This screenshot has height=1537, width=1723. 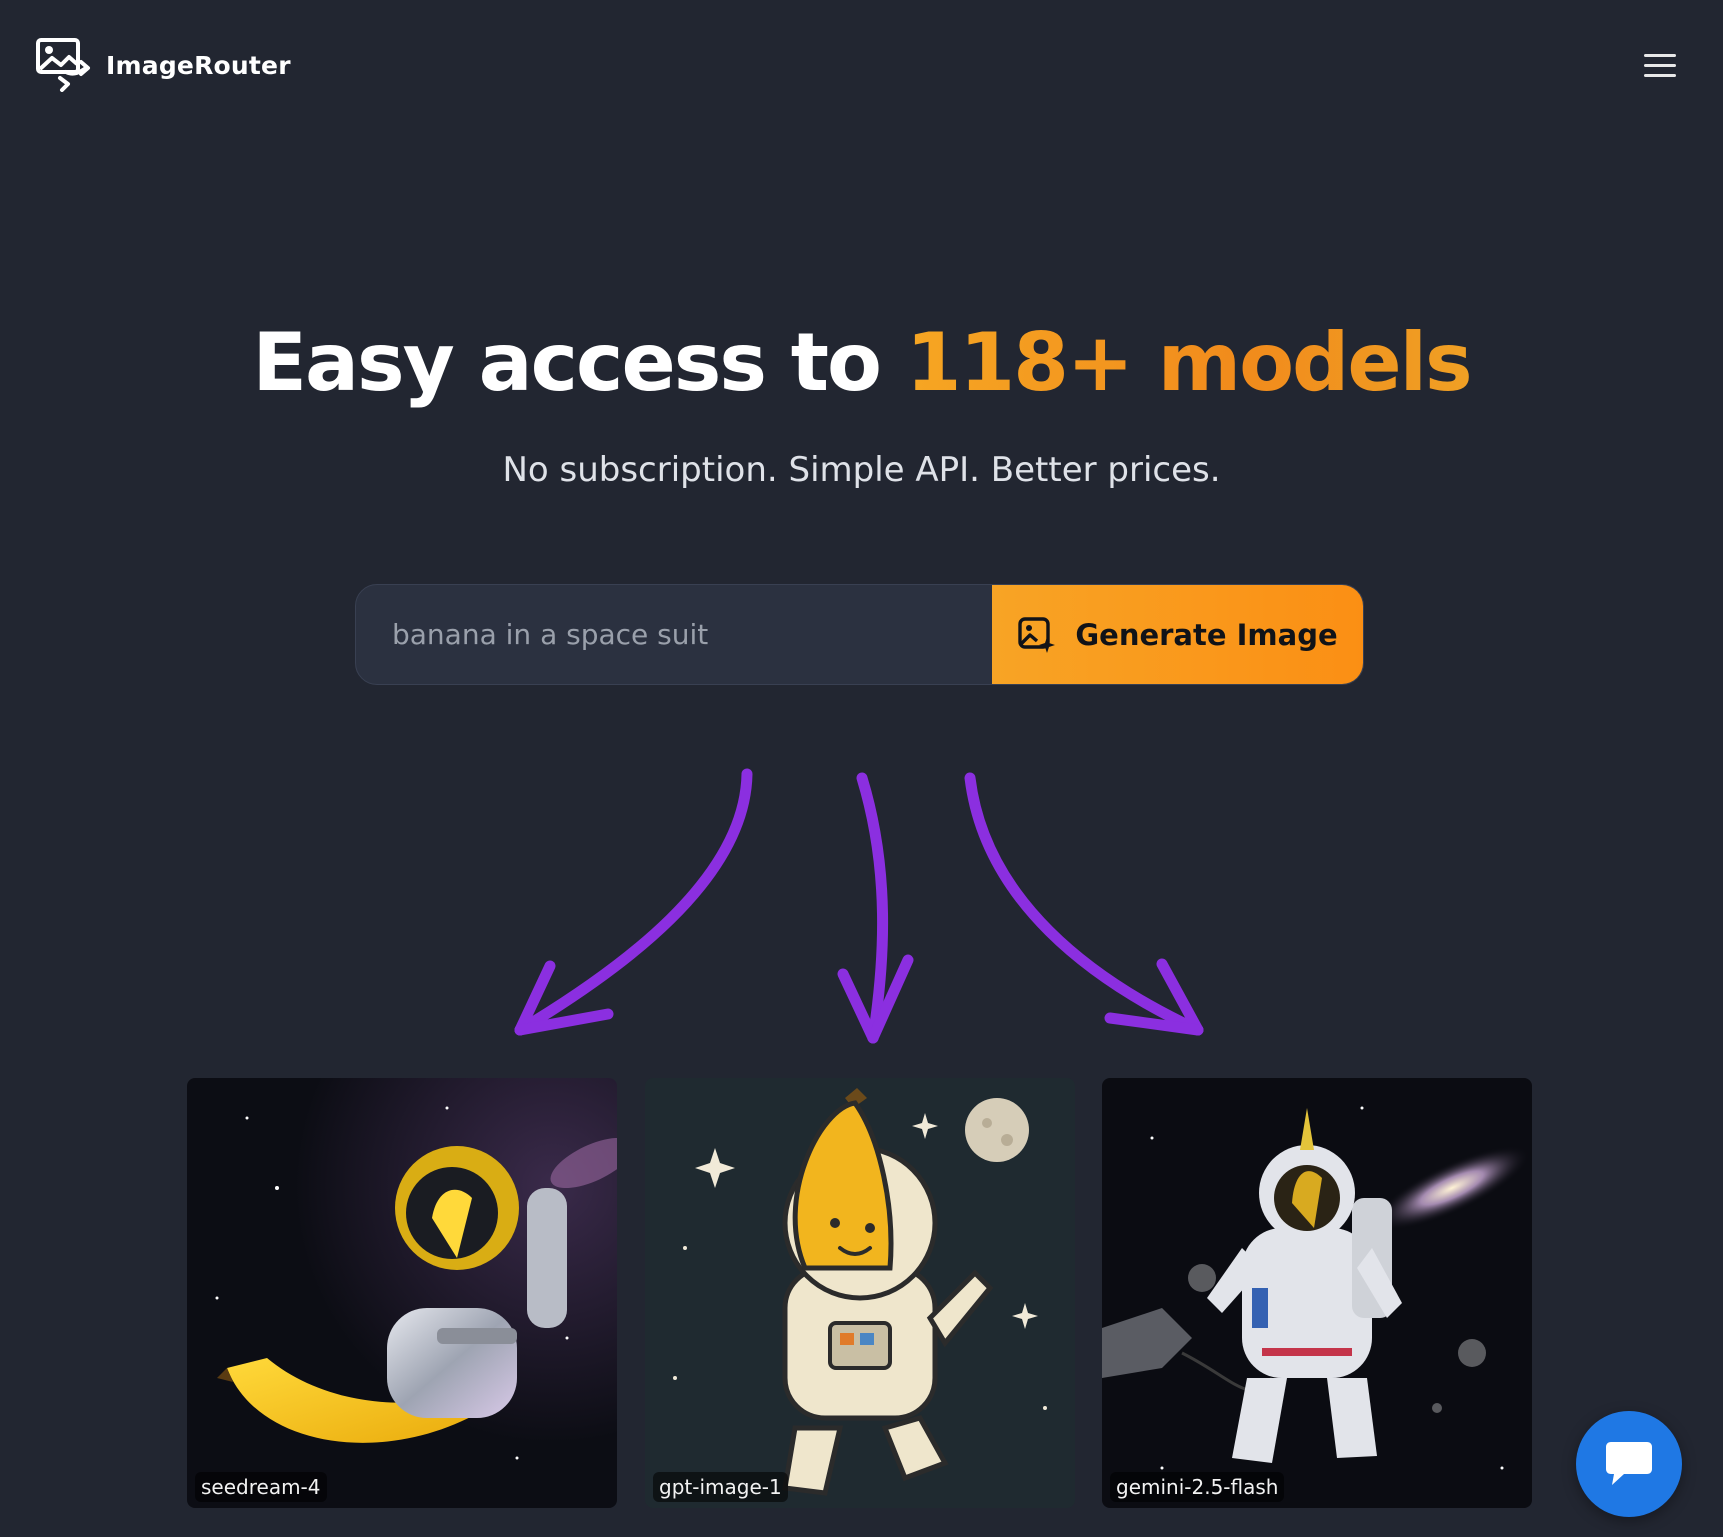 What do you see at coordinates (1197, 1487) in the screenshot?
I see `model-label: gemini-2.5-flash` at bounding box center [1197, 1487].